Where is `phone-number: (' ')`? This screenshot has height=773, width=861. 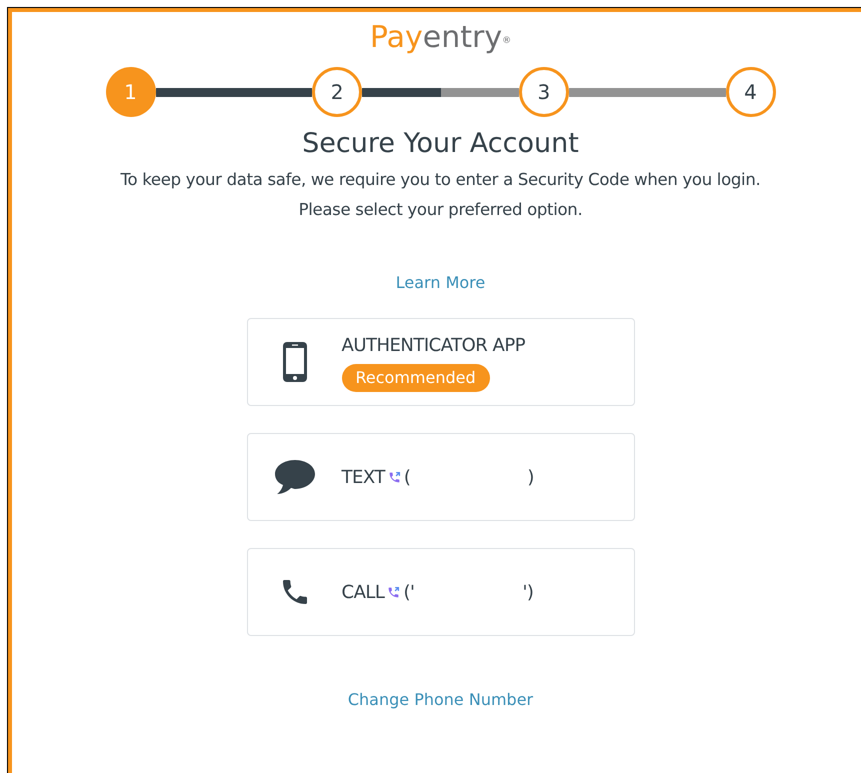 phone-number: (' ') is located at coordinates (468, 592).